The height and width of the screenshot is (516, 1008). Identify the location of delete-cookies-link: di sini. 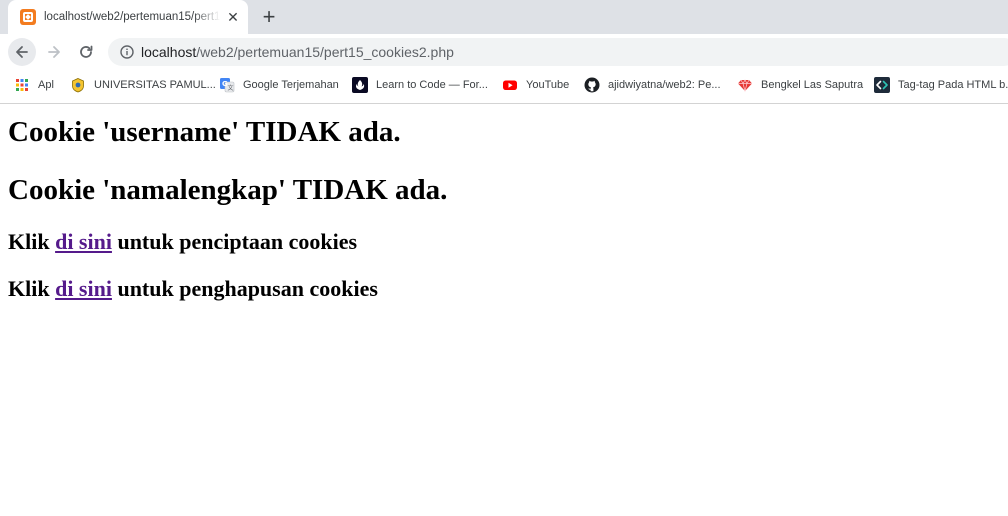
(83, 288).